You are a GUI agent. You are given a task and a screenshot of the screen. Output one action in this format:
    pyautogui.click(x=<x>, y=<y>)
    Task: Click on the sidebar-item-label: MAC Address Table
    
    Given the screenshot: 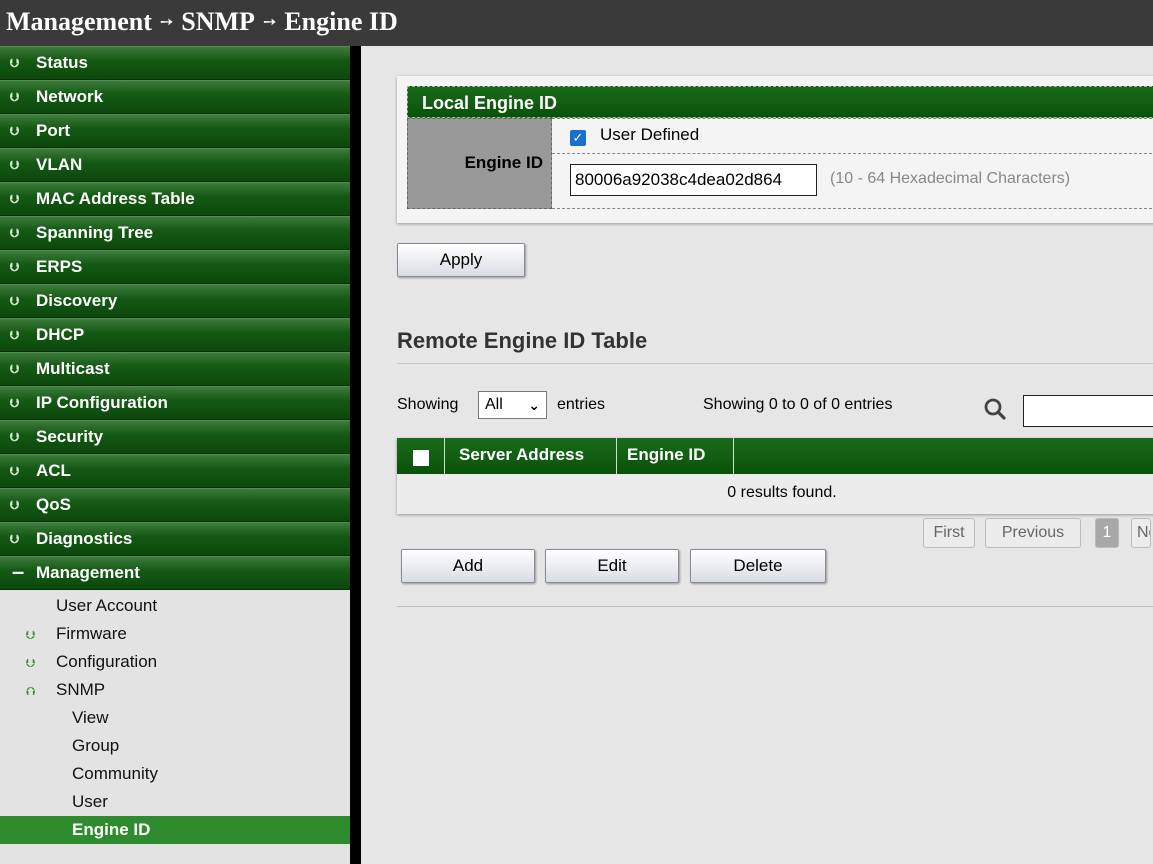 What is the action you would take?
    pyautogui.click(x=115, y=198)
    